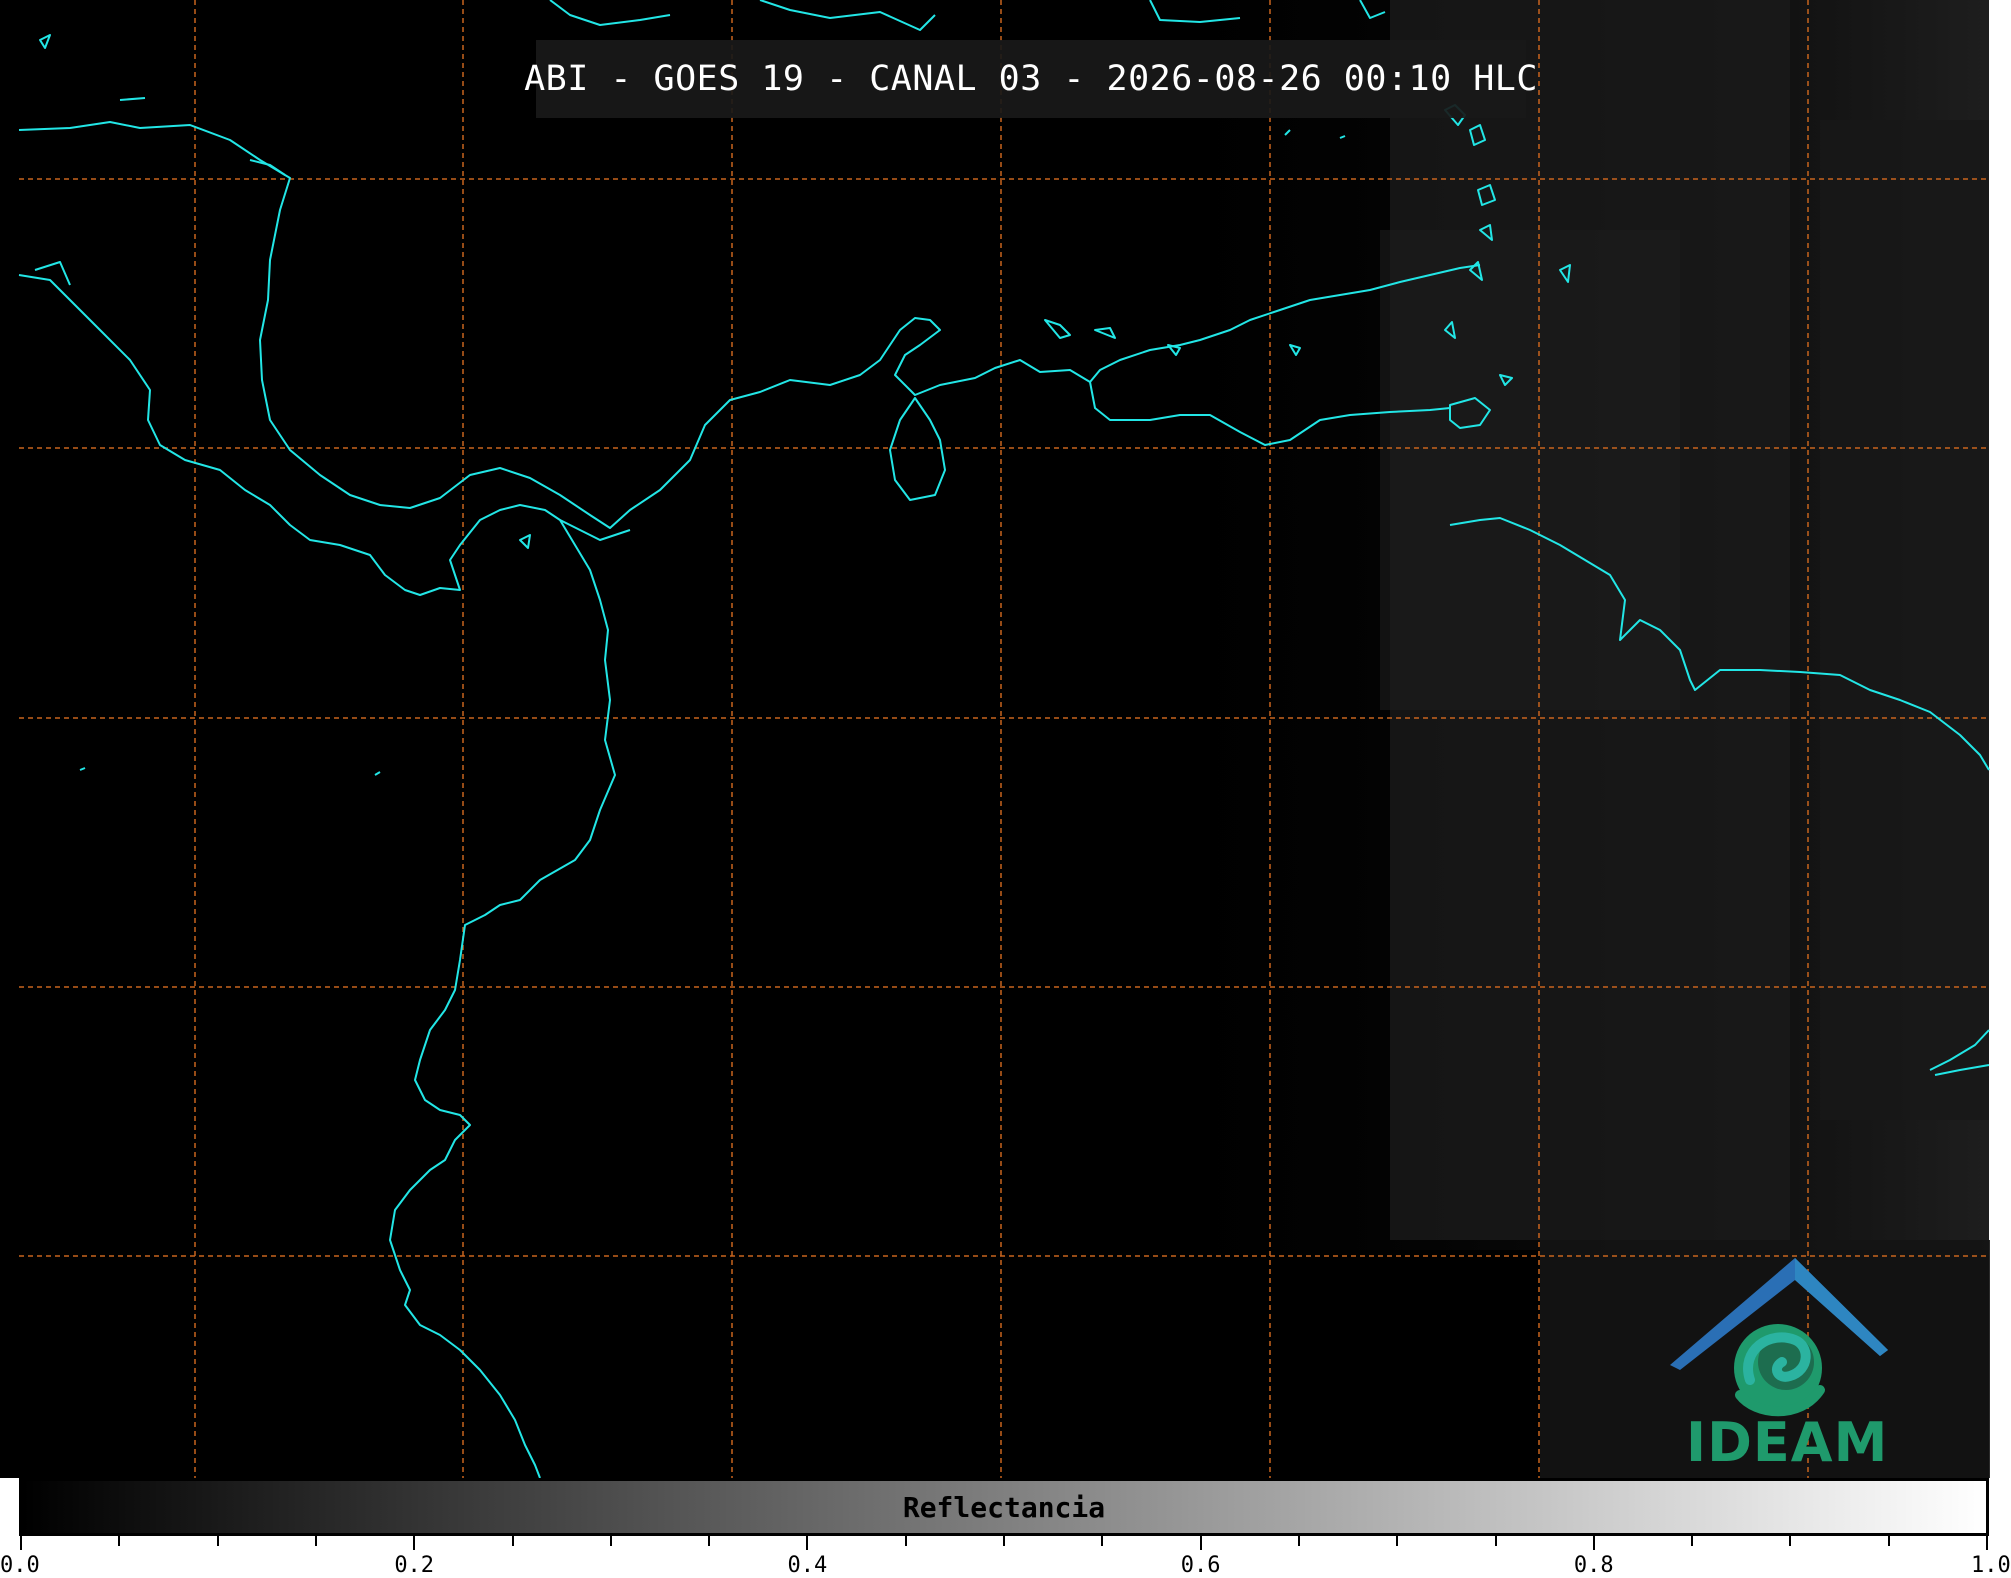  Describe the element at coordinates (20, 1565) in the screenshot. I see `colorbar-tick-label: 0.0` at that location.